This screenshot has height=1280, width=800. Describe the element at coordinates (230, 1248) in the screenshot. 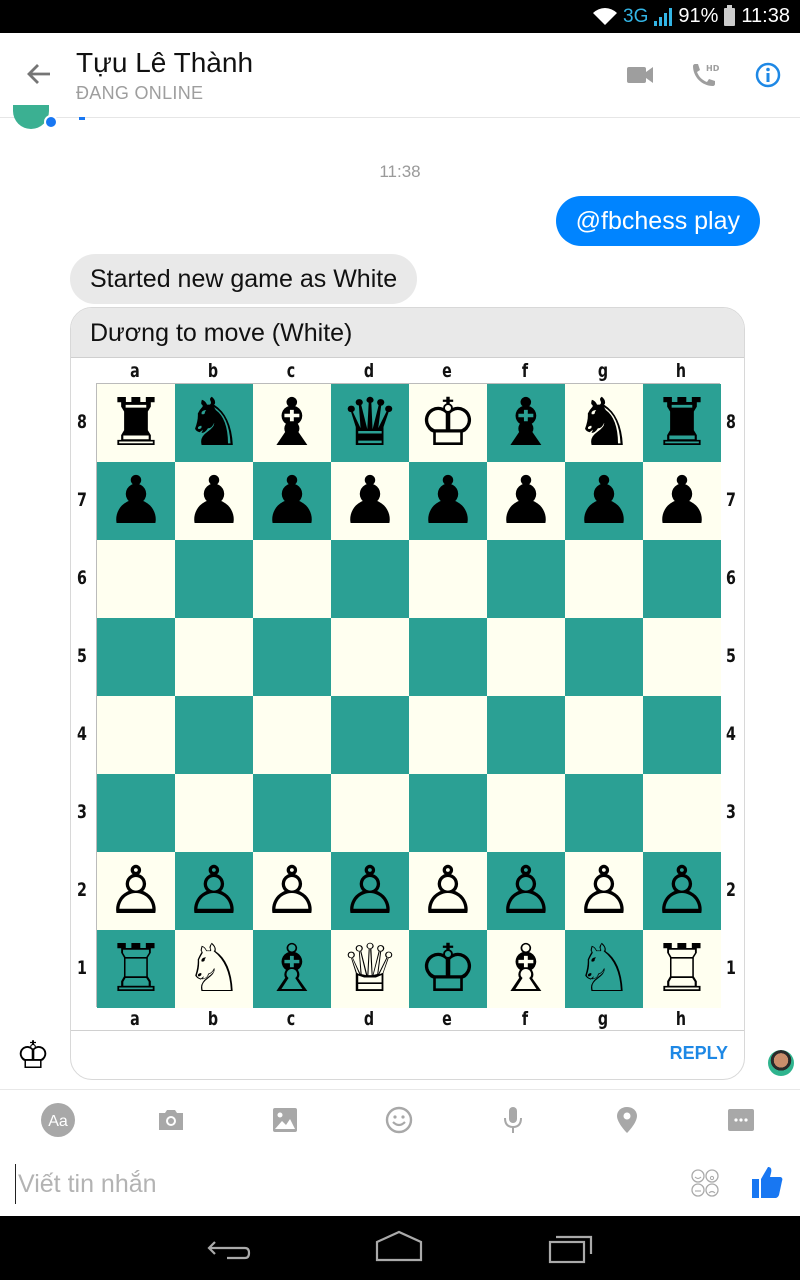

I see `system-back-button` at that location.